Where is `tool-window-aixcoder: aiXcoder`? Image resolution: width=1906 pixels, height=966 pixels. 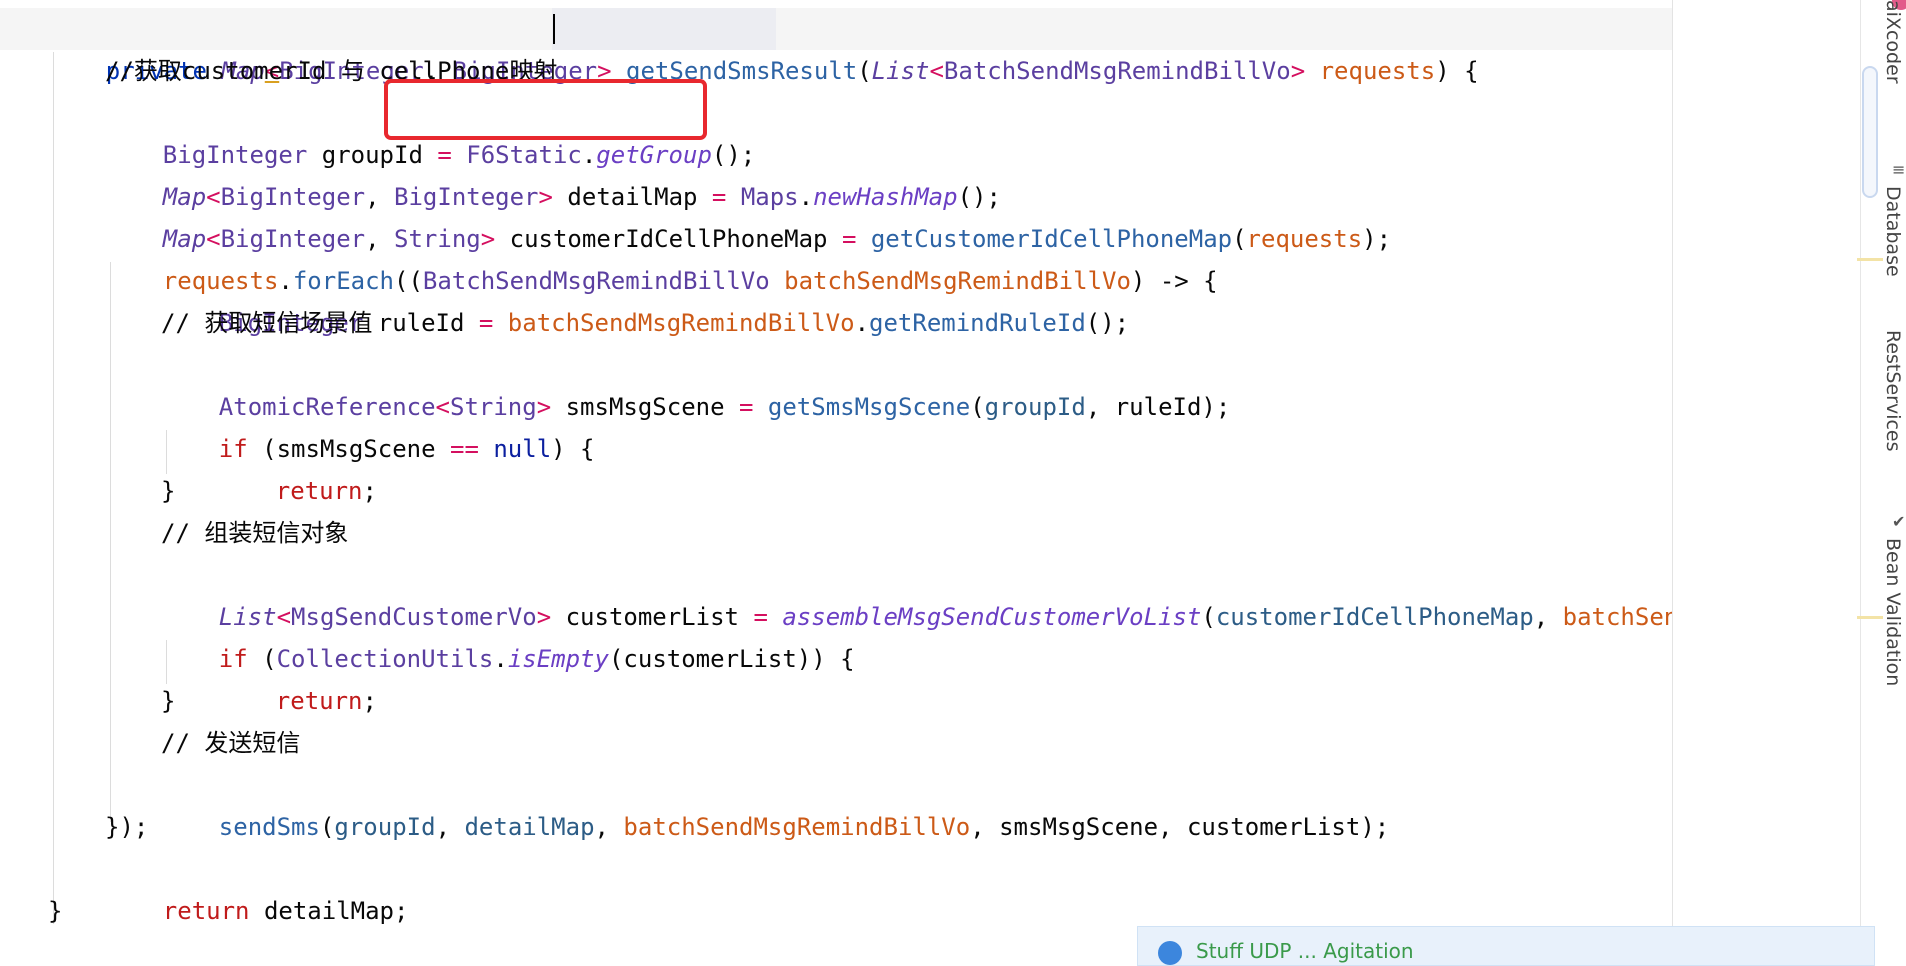 tool-window-aixcoder: aiXcoder is located at coordinates (1893, 60).